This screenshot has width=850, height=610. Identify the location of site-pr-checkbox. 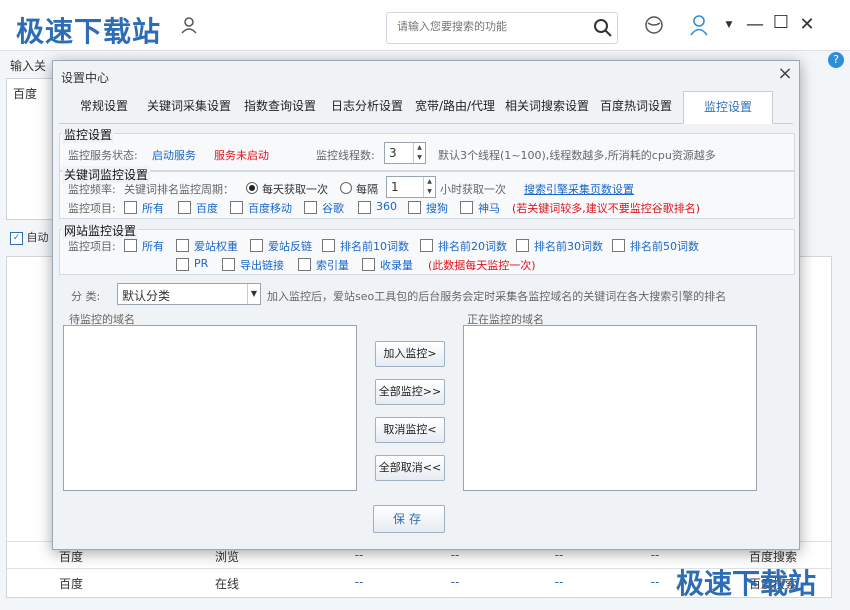
(182, 264).